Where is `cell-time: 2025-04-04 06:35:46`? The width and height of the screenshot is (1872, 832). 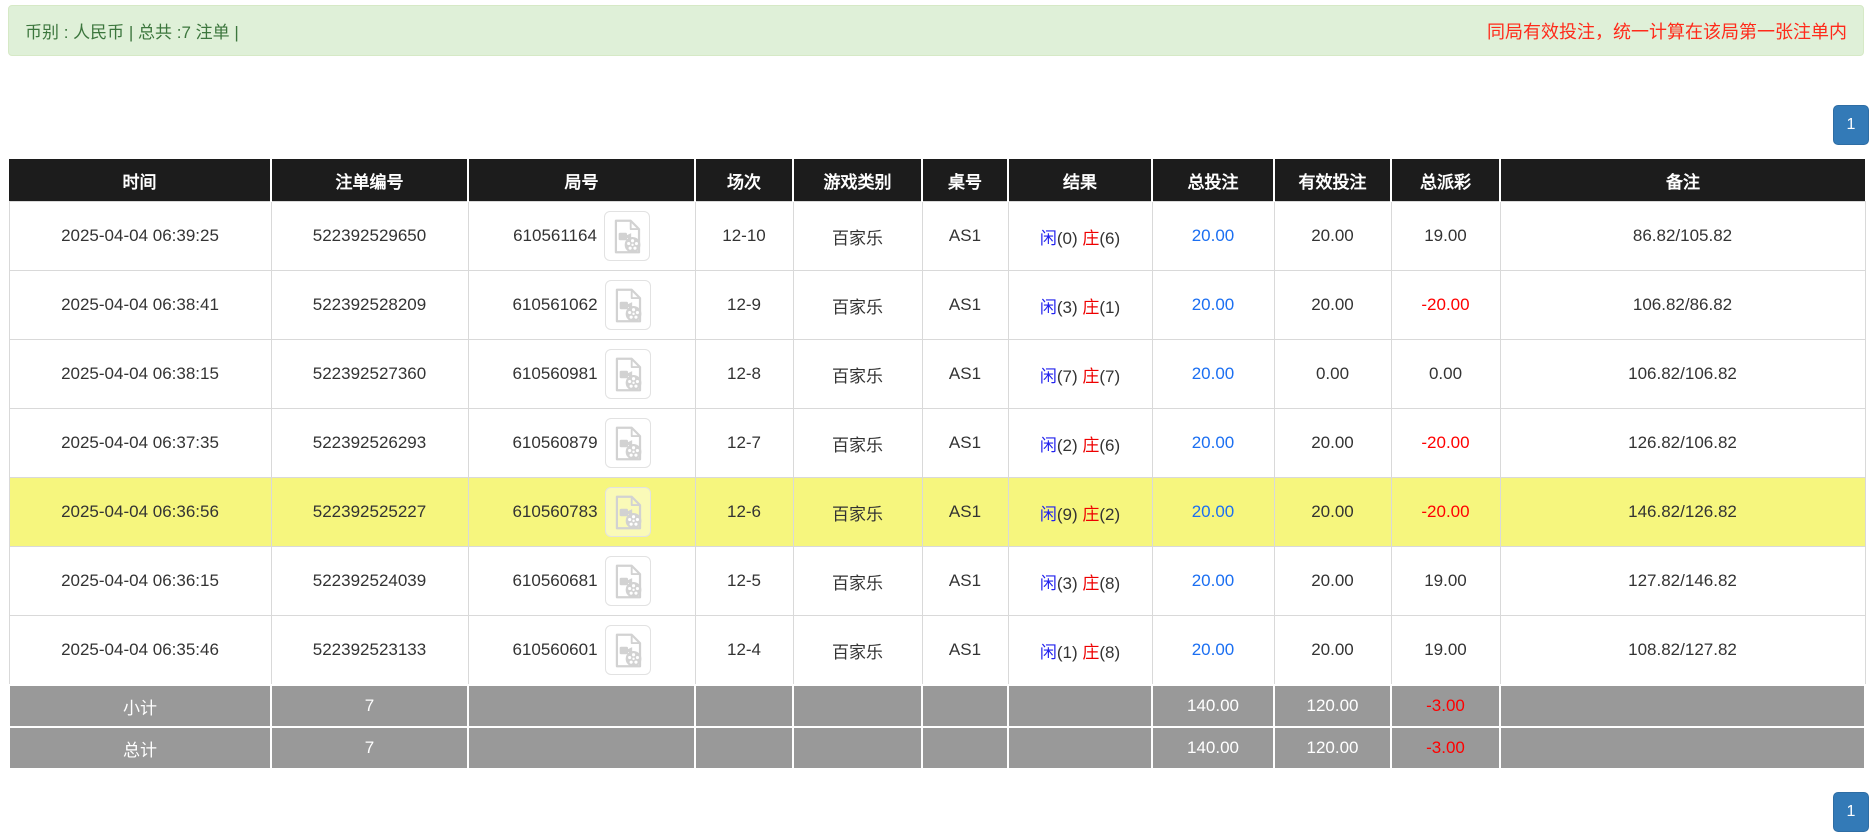 cell-time: 2025-04-04 06:35:46 is located at coordinates (140, 650).